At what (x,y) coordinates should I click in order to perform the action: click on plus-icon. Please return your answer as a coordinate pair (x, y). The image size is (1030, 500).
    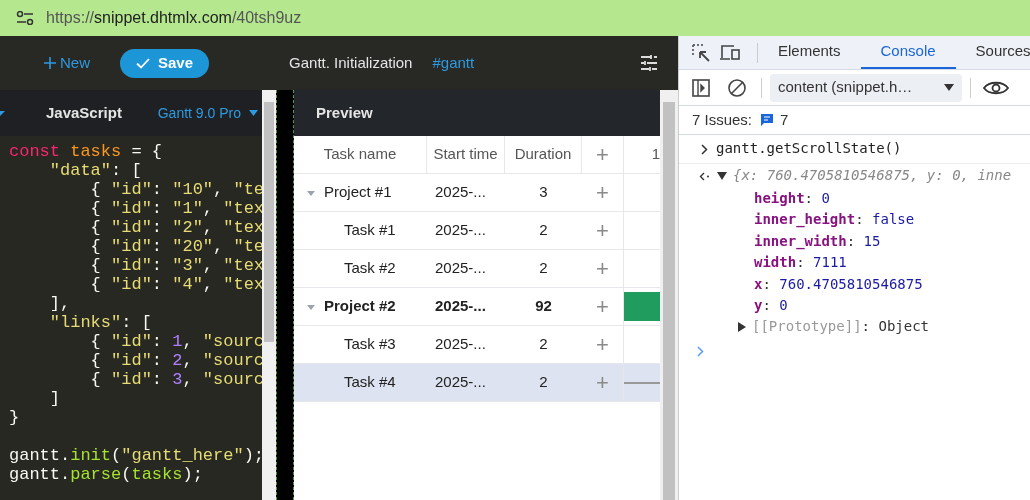
    Looking at the image, I should click on (50, 63).